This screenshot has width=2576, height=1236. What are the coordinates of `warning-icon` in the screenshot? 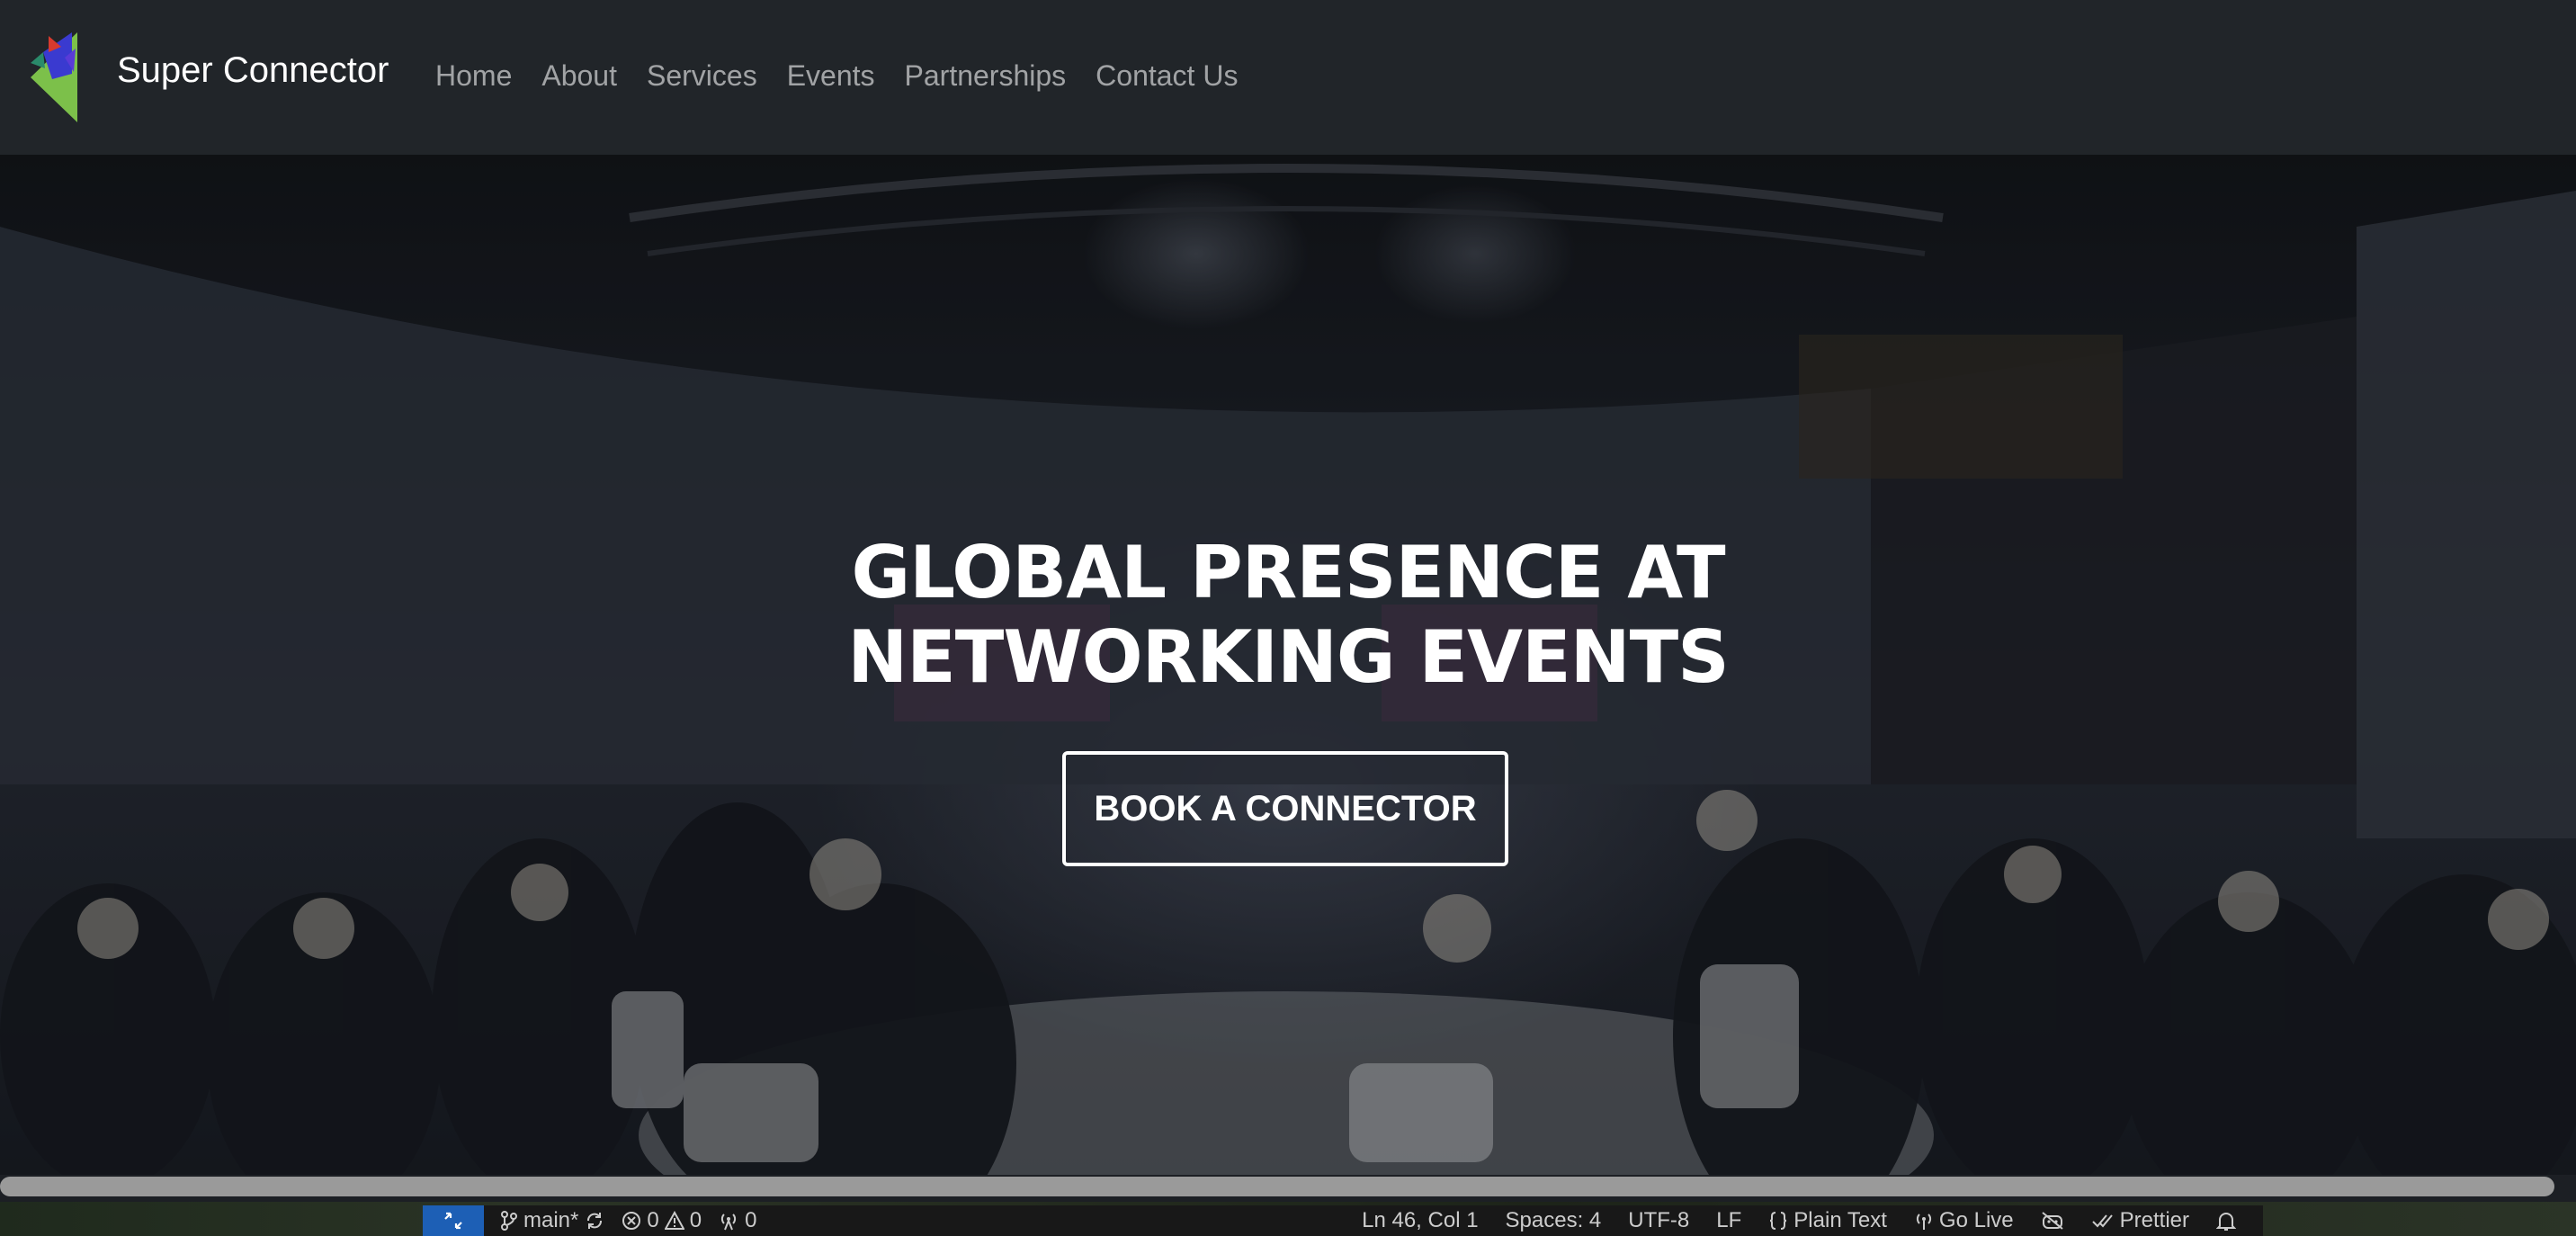 It's located at (674, 1221).